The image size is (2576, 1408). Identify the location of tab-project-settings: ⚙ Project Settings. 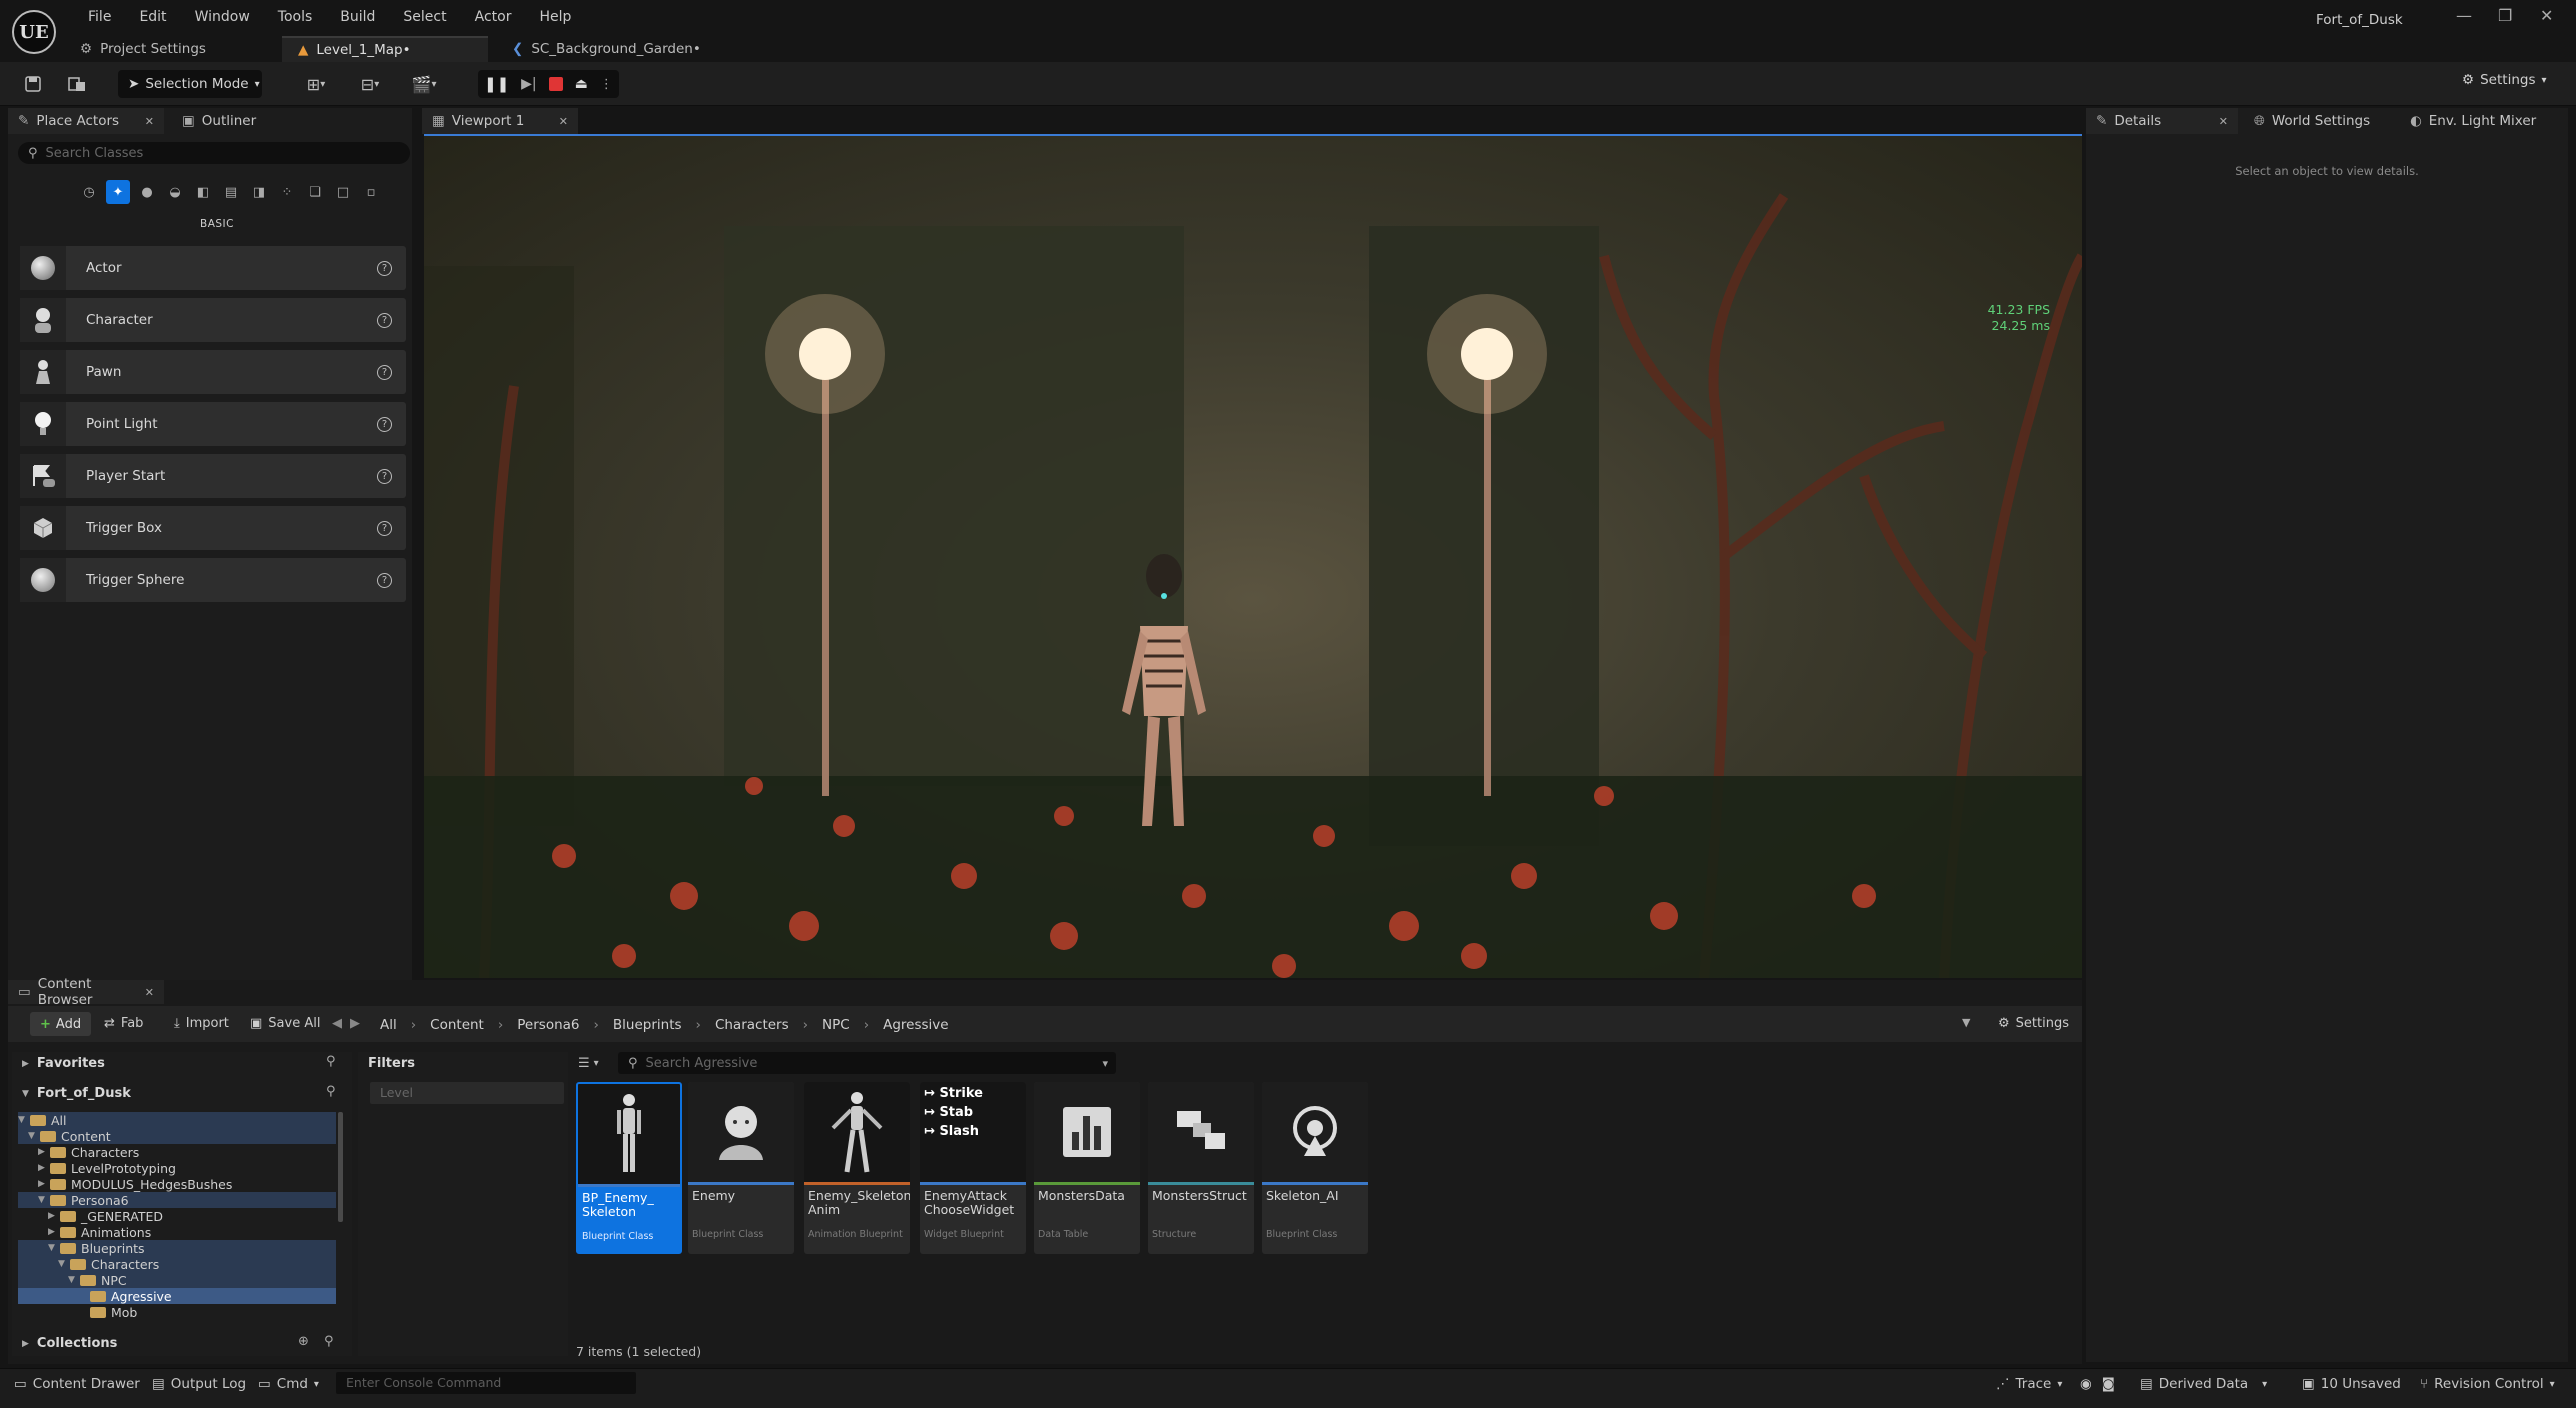
(143, 49).